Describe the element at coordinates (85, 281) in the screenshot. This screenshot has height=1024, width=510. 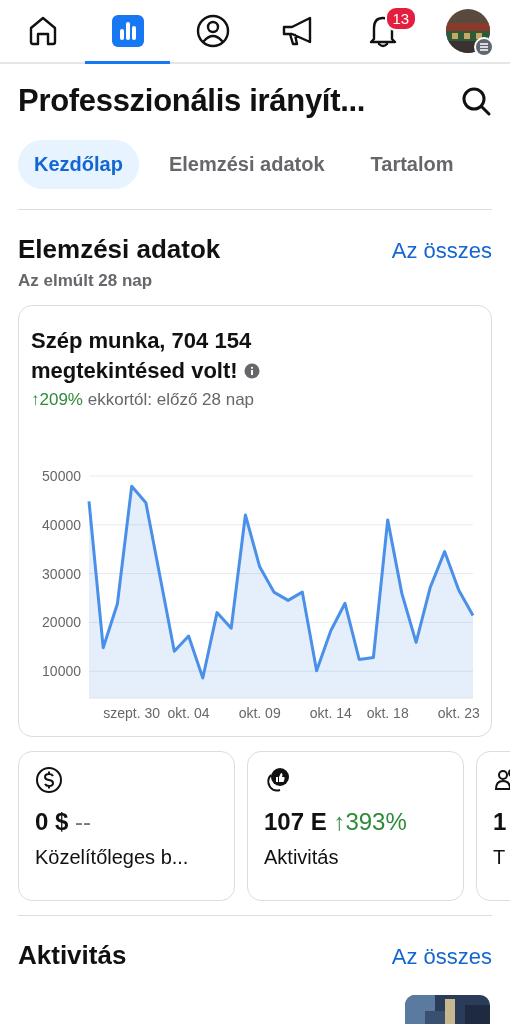
I see `period-label: Az elmúlt 28 nap` at that location.